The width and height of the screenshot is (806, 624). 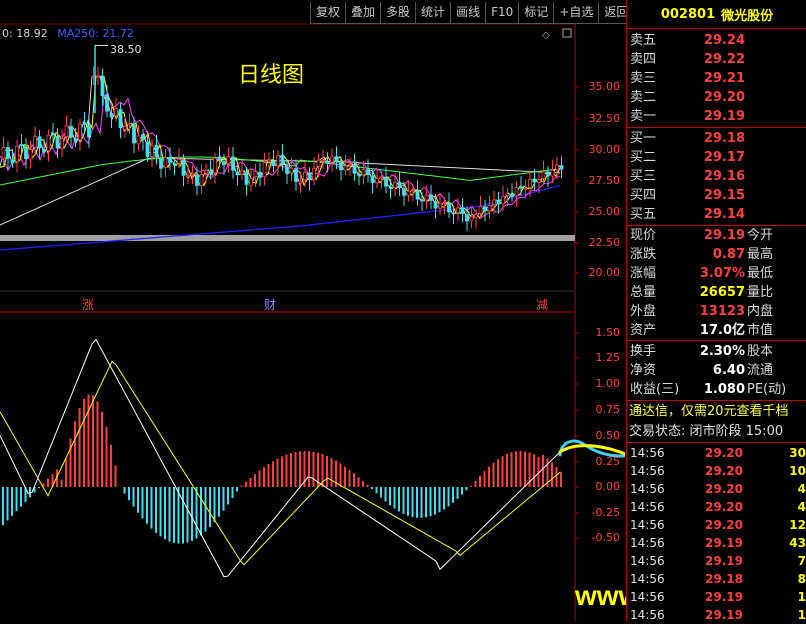 I want to click on event-marker: 减, so click(x=542, y=304).